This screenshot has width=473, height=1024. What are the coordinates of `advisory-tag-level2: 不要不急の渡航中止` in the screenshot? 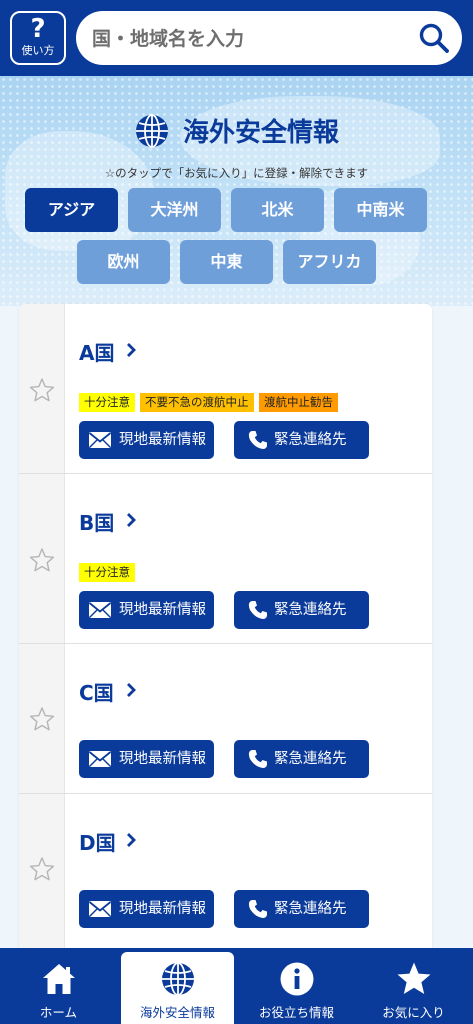 It's located at (197, 402).